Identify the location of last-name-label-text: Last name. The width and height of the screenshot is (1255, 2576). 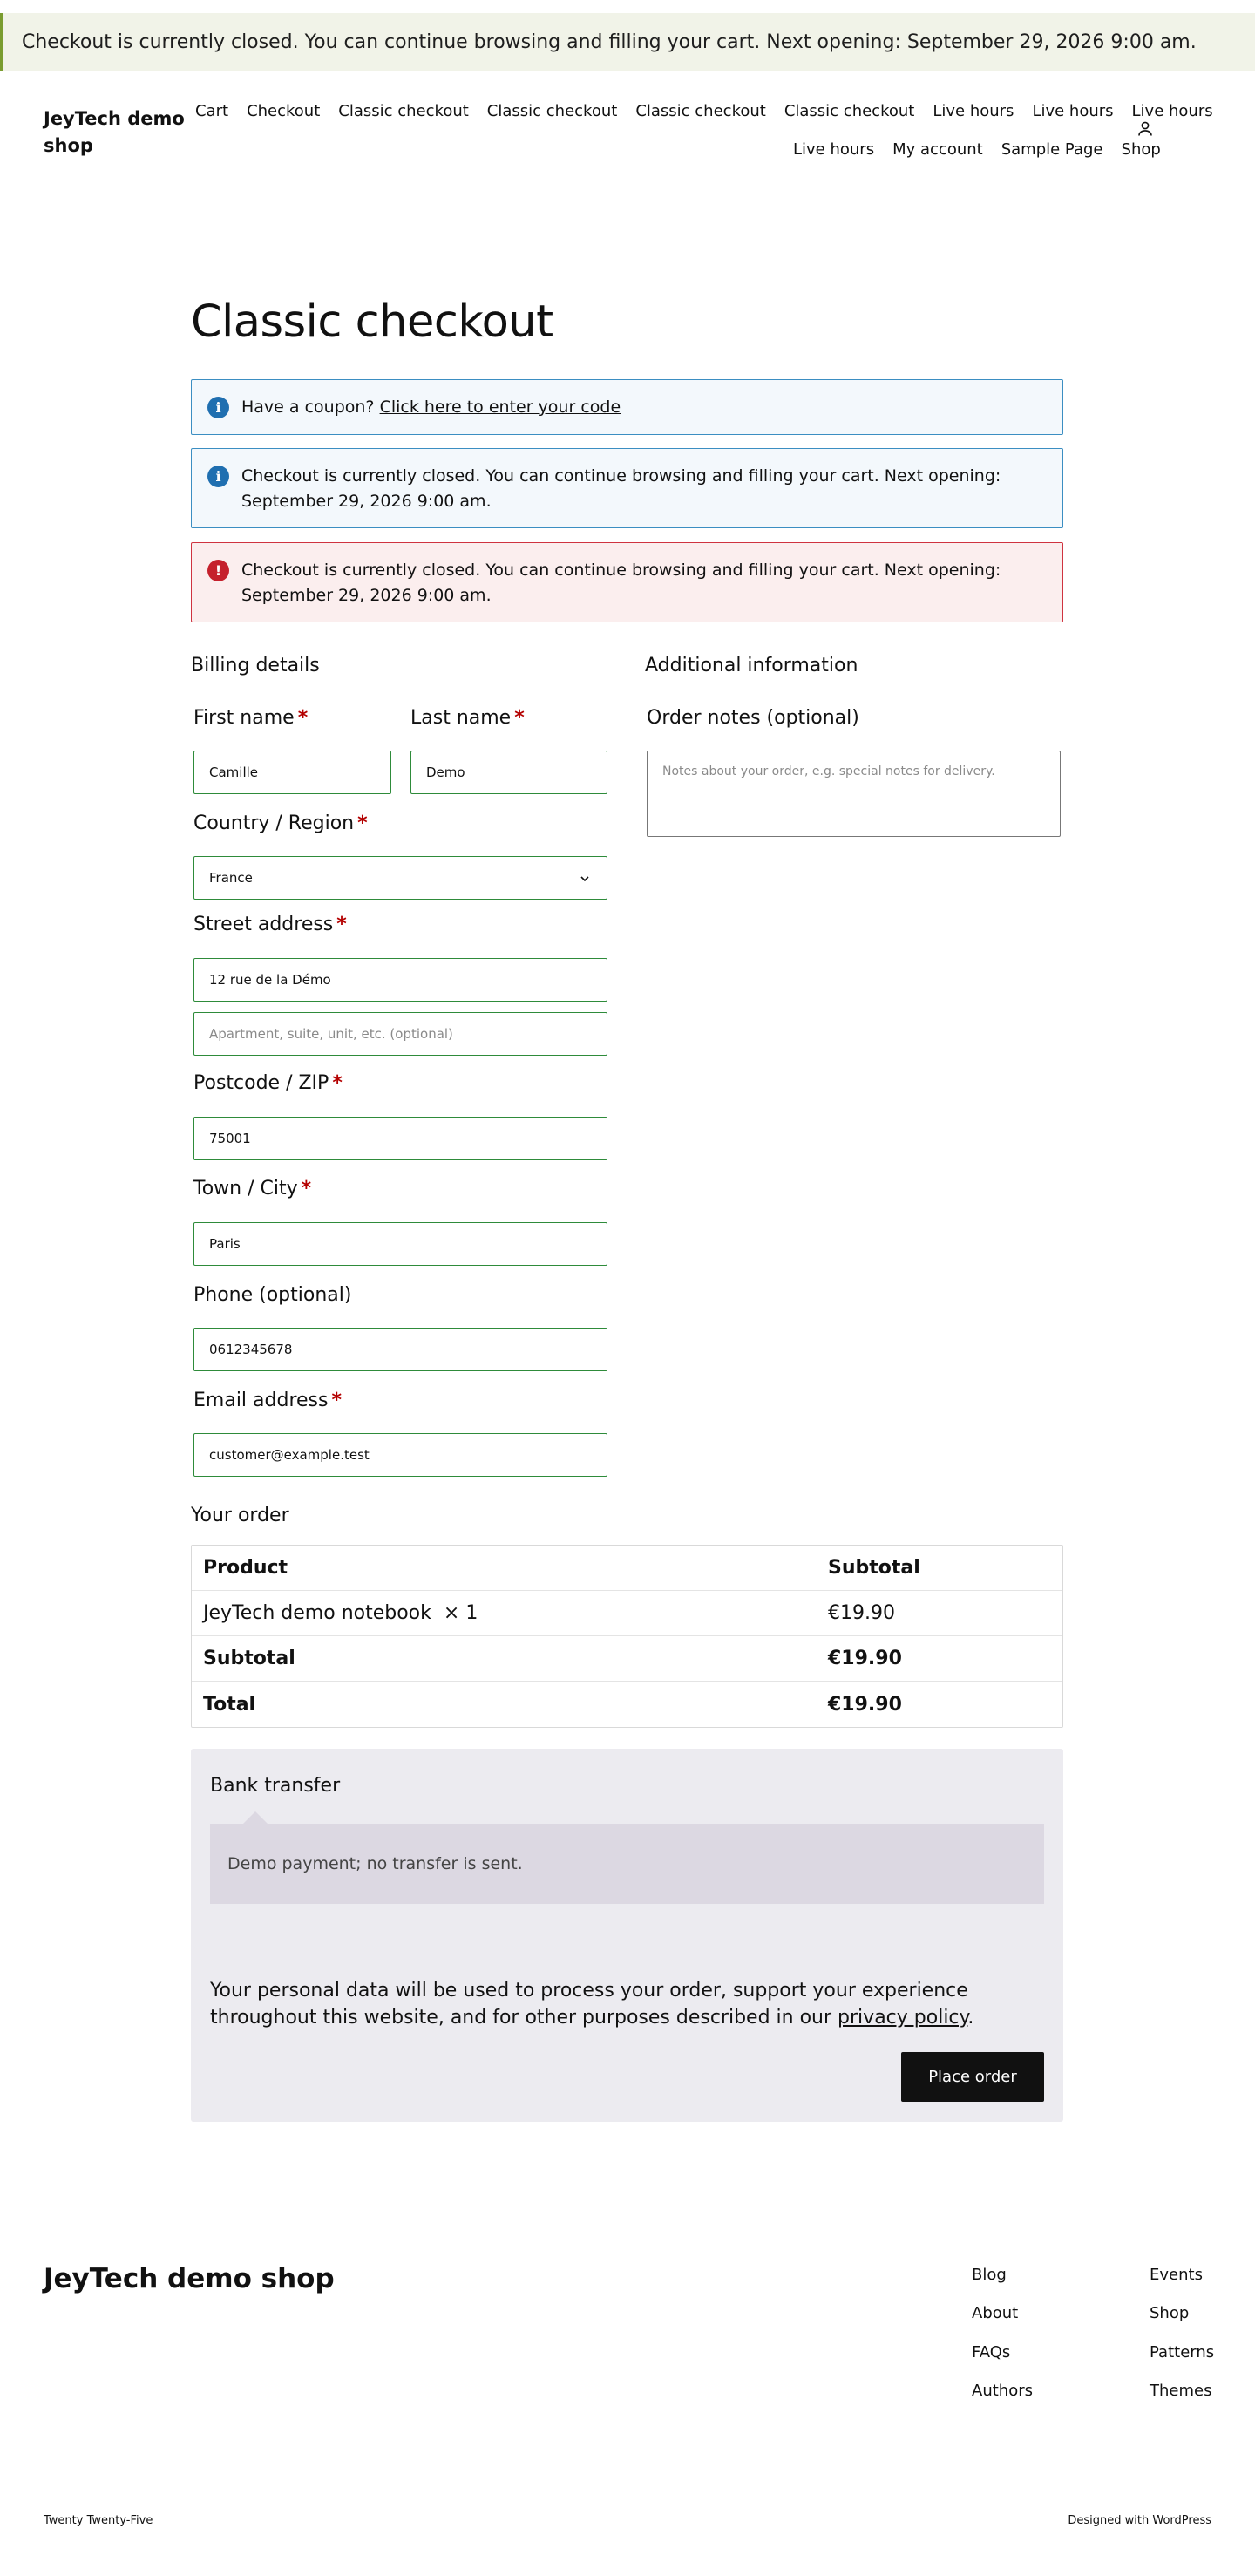
(461, 718).